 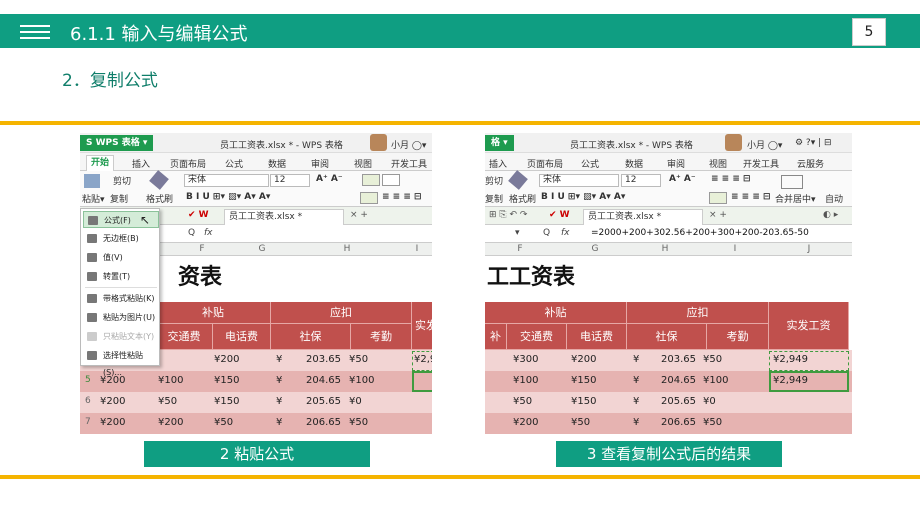 What do you see at coordinates (391, 180) in the screenshot?
I see `align-middle-icon` at bounding box center [391, 180].